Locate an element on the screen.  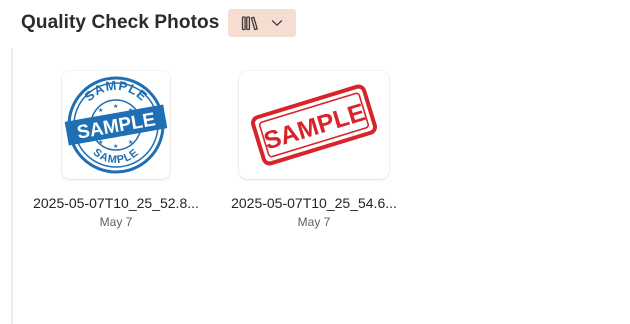
page-header: Quality Check Photos is located at coordinates (159, 22).